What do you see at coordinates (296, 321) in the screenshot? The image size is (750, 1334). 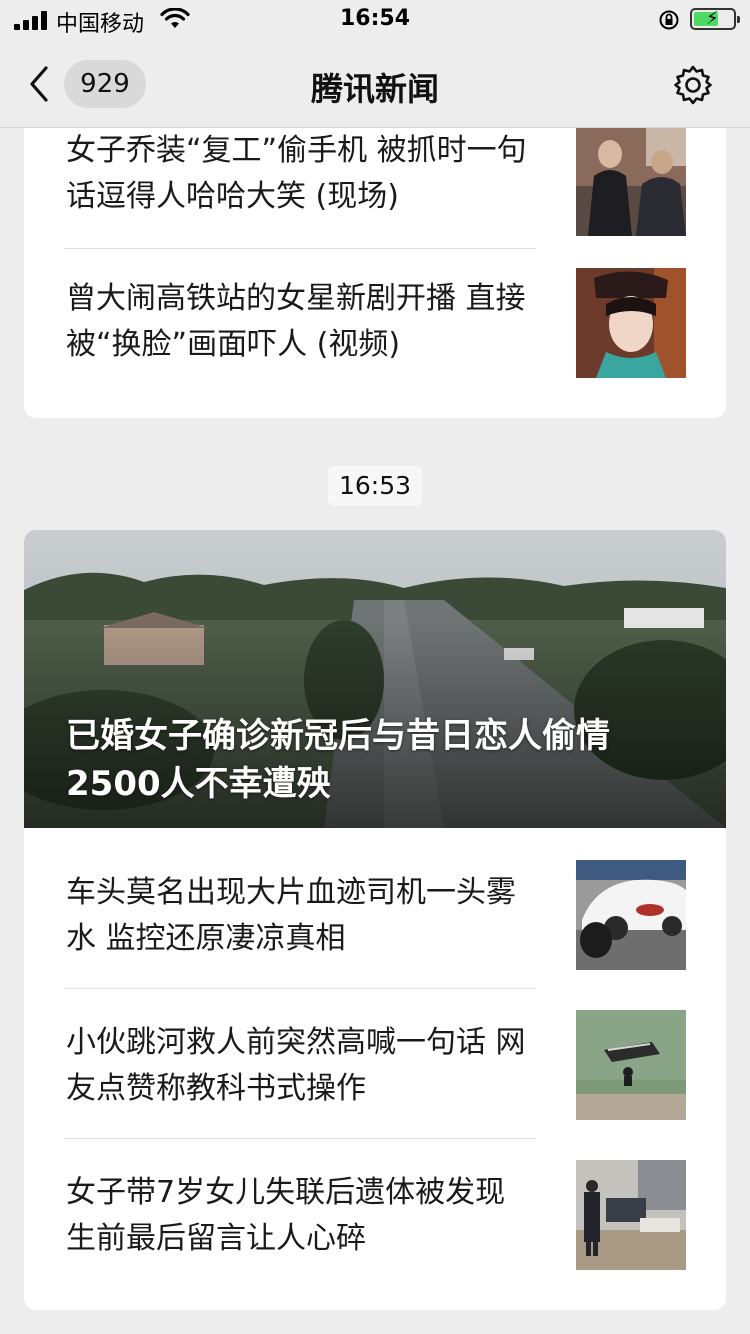 I see `news-title: 曾大闹高铁站的女星新剧开播 直接被“换脸”画面吓人 (视频)` at bounding box center [296, 321].